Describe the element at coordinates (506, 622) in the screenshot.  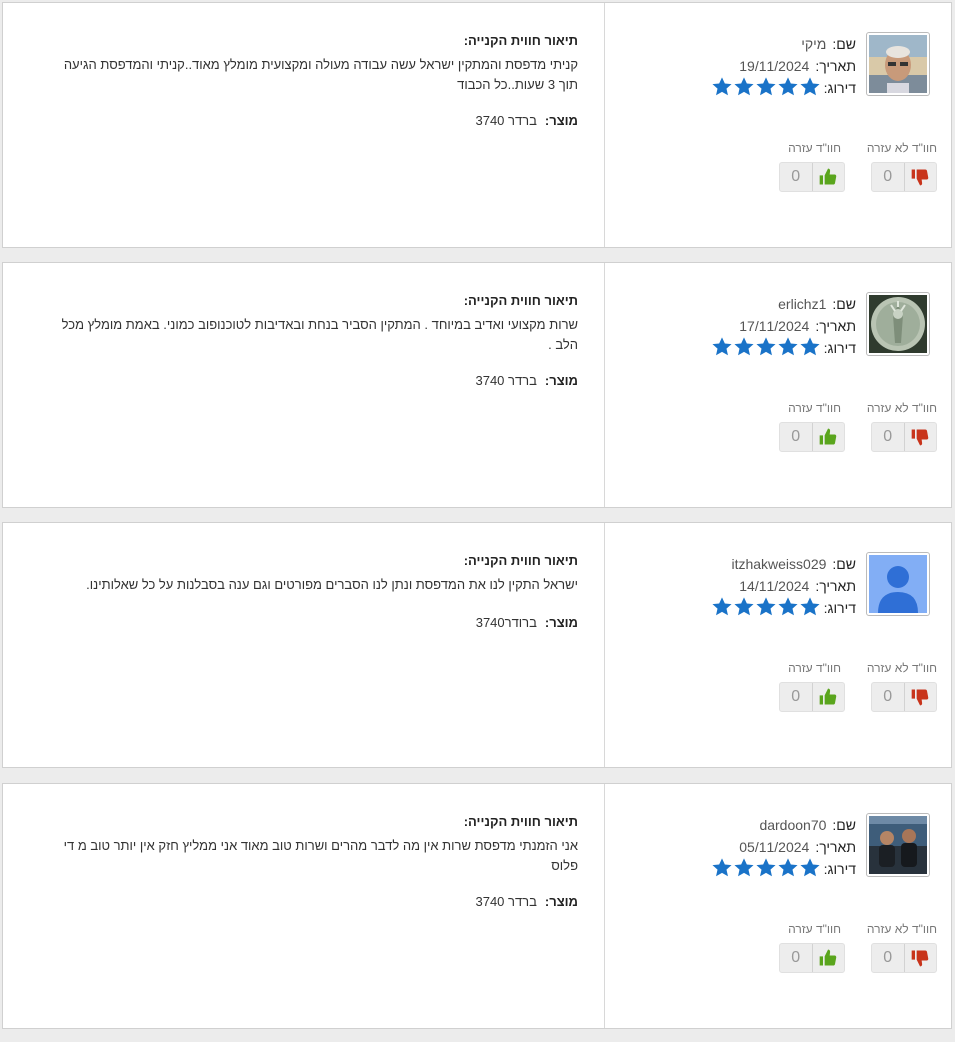
I see `product-name: ברודר3740` at that location.